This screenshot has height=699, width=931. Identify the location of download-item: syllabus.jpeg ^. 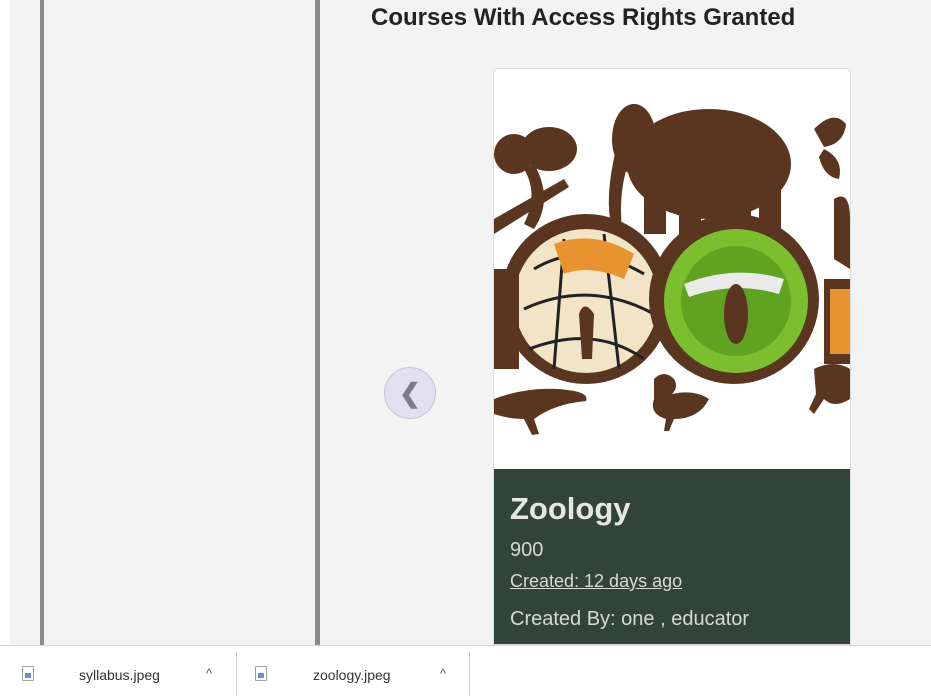
(118, 676).